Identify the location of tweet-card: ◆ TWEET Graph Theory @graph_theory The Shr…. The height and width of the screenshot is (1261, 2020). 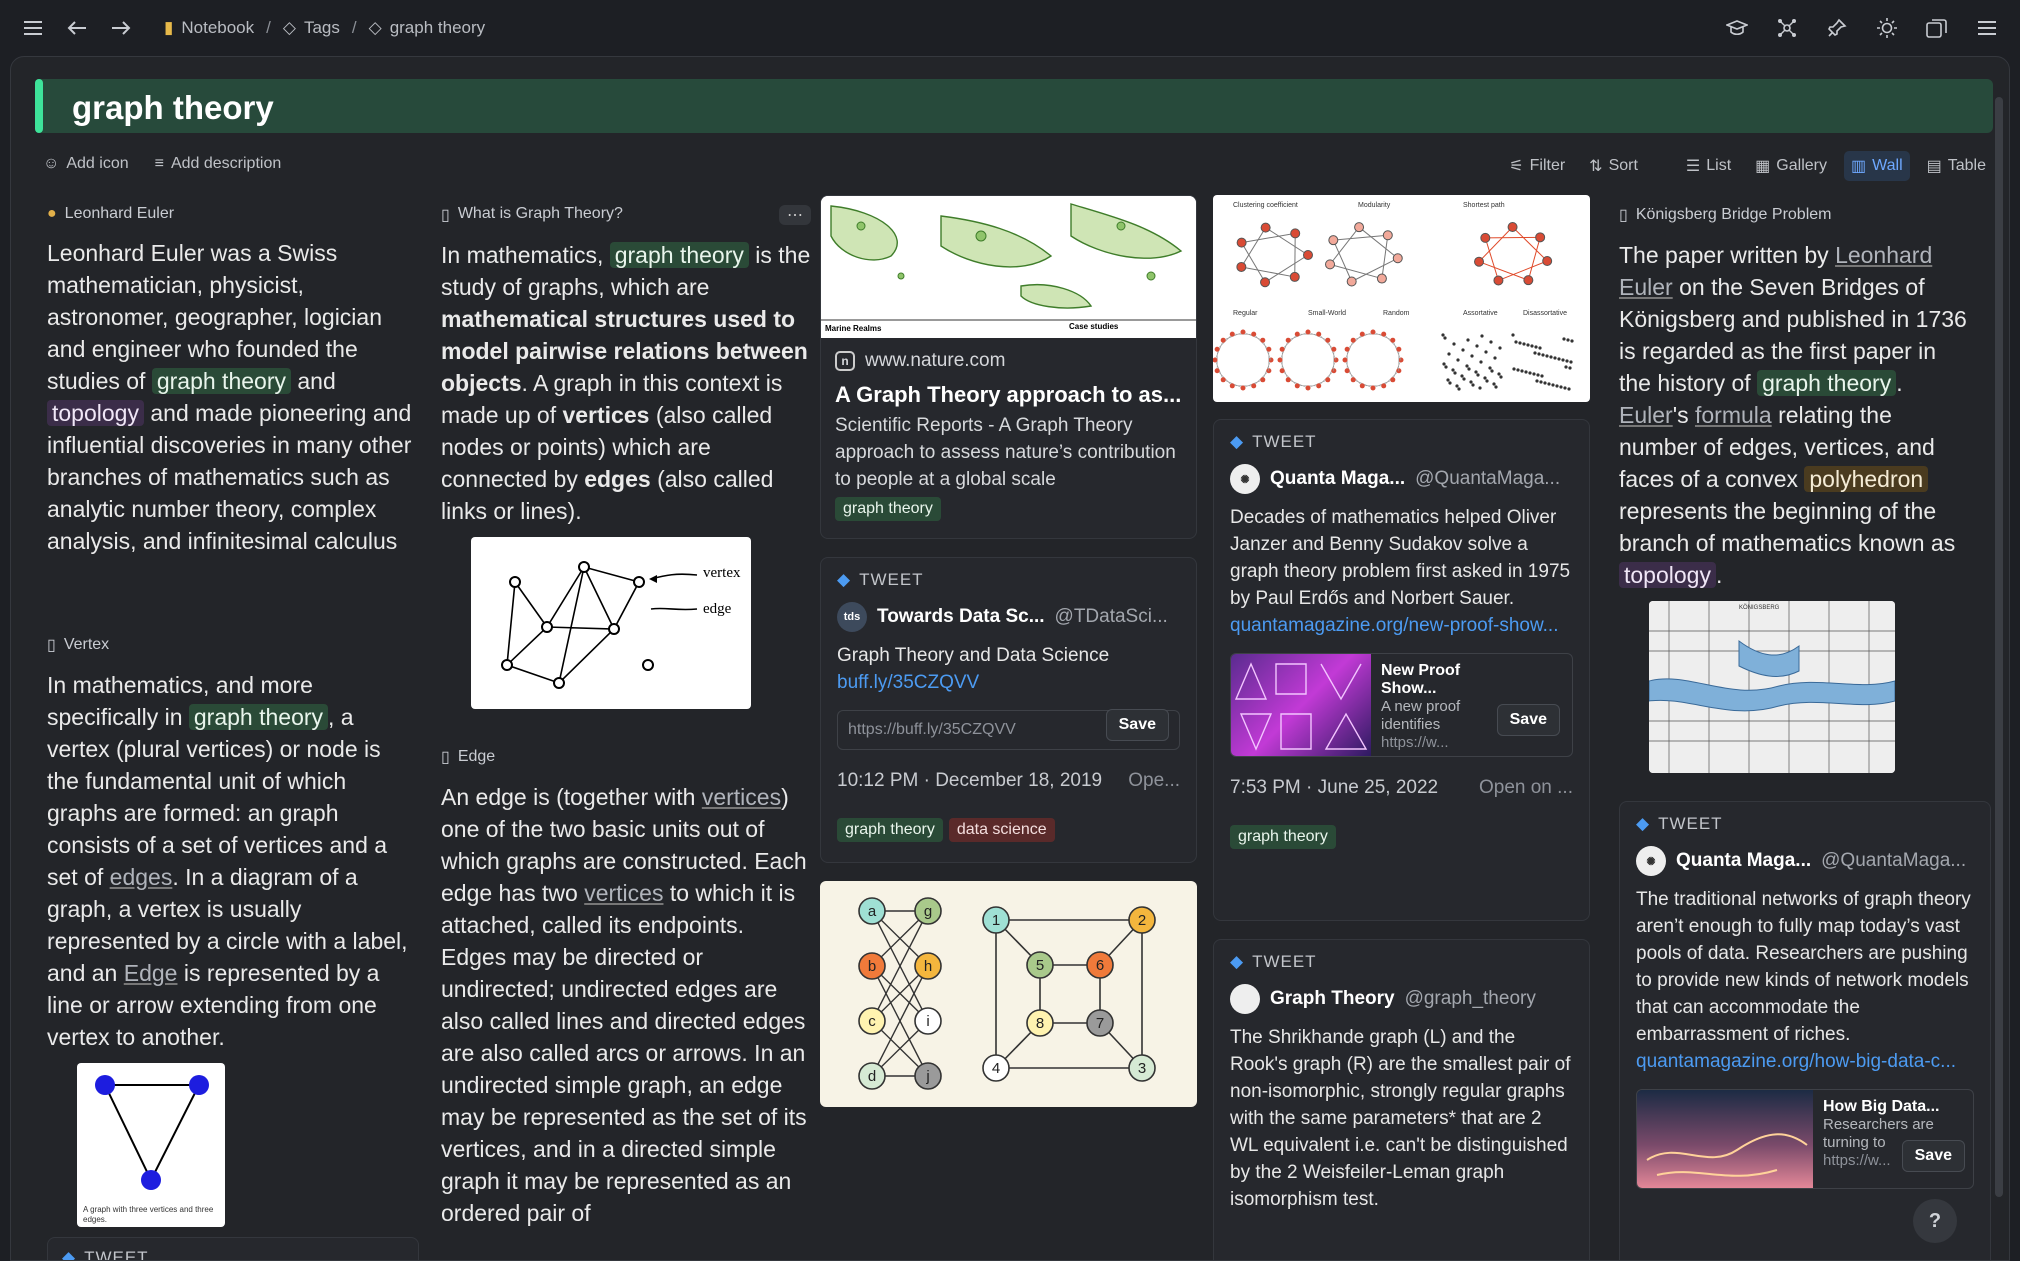
(1401, 1099).